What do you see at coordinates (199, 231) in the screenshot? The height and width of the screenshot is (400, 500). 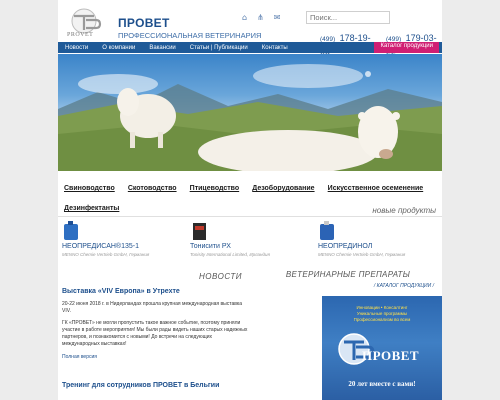 I see `product-box-icon` at bounding box center [199, 231].